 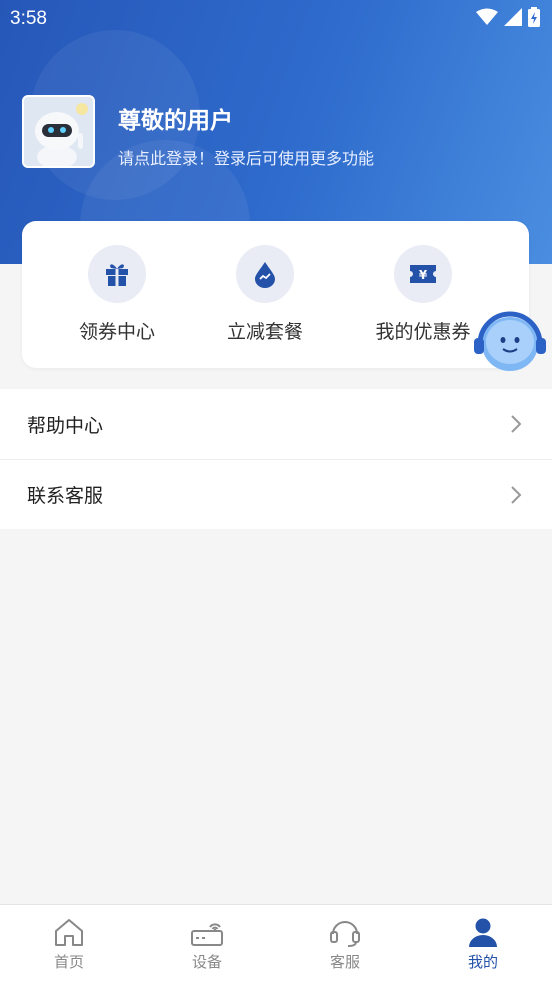 What do you see at coordinates (207, 934) in the screenshot?
I see `router-icon` at bounding box center [207, 934].